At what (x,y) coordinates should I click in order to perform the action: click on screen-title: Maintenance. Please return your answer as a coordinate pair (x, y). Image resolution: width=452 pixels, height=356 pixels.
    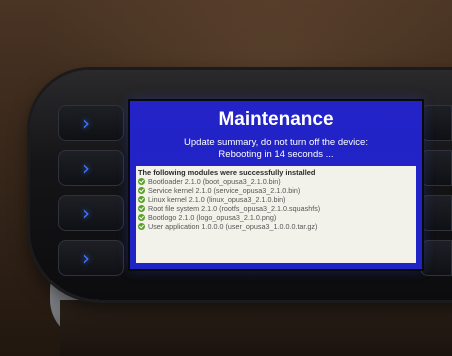
    Looking at the image, I should click on (276, 119).